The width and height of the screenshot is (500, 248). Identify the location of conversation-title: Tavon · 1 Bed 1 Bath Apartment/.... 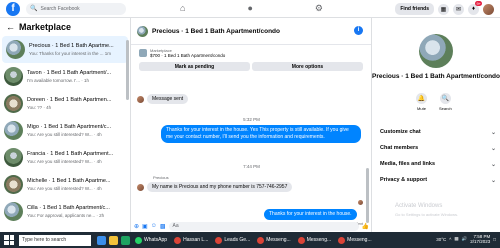
(69, 73).